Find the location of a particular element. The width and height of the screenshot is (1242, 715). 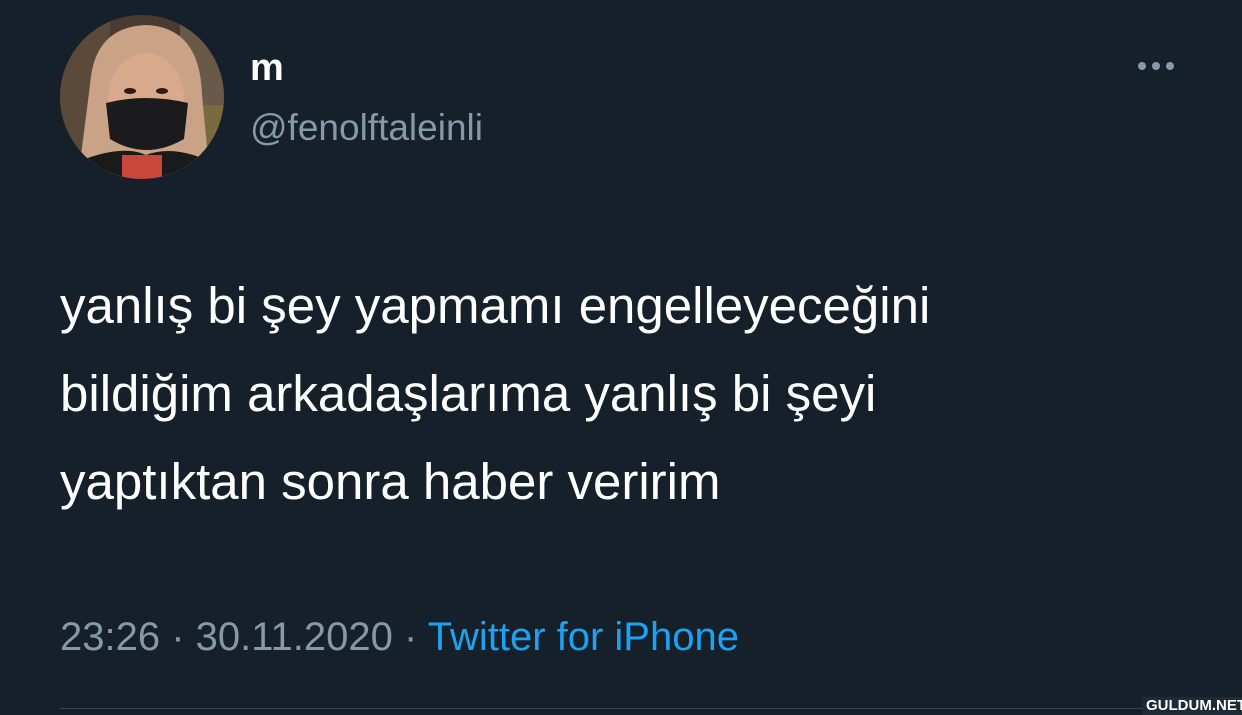

tweet-text-line: yanlış bi şey yapmamı engelleyeceğini is located at coordinates (495, 305).